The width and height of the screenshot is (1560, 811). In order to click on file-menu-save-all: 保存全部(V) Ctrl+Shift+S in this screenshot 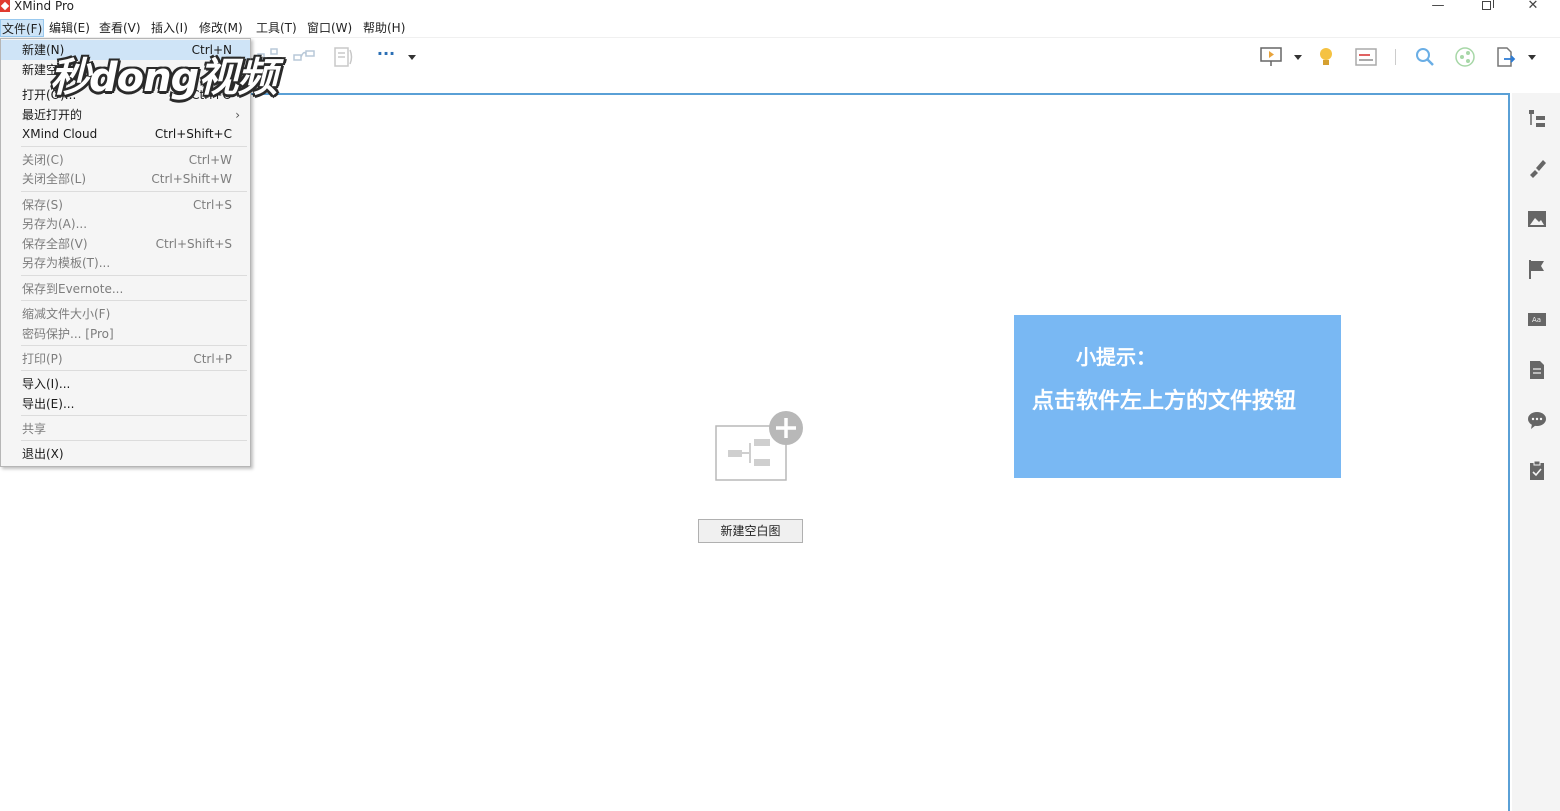, I will do `click(125, 244)`.